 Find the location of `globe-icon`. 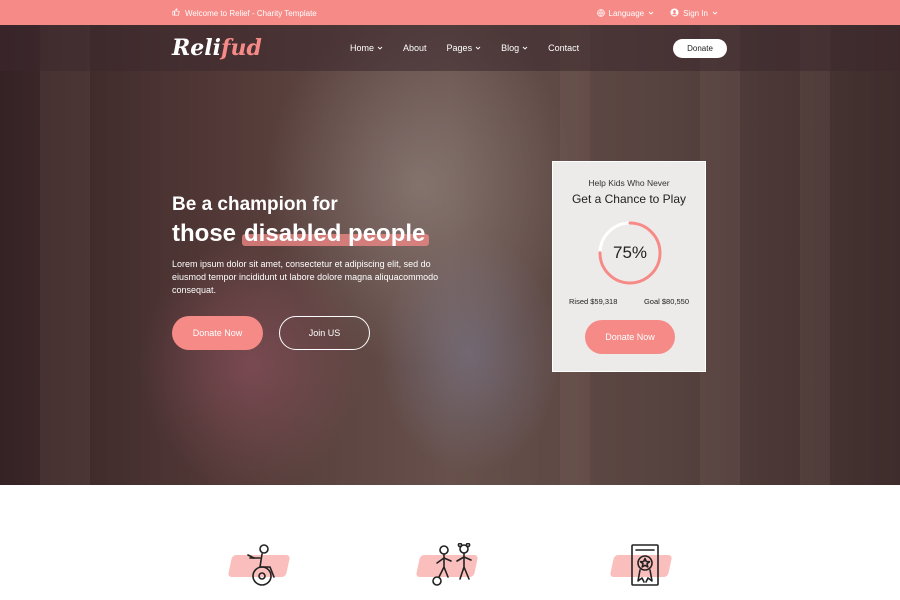

globe-icon is located at coordinates (600, 13).